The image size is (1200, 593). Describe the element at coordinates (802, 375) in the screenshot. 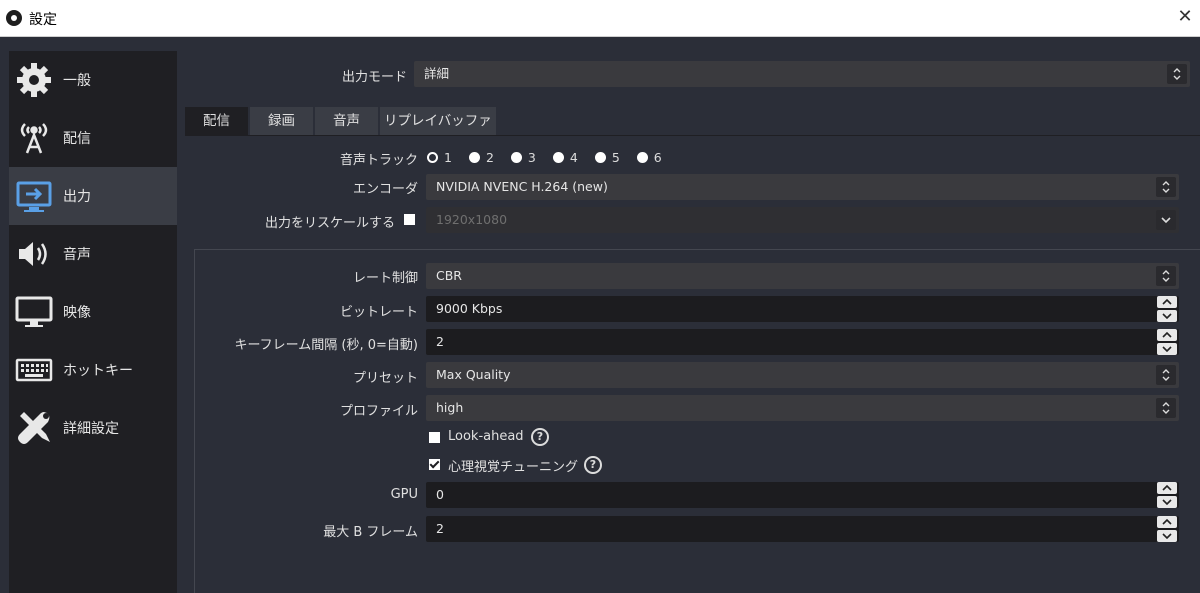

I see `preset-select: Max Quality` at that location.